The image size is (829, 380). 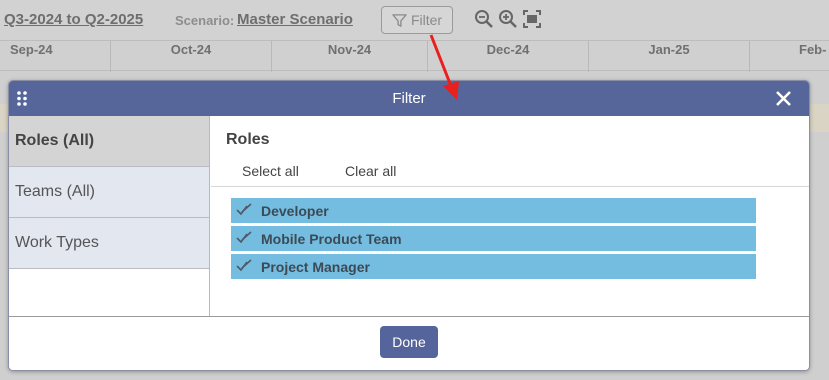 I want to click on fit-screen-icon, so click(x=532, y=19).